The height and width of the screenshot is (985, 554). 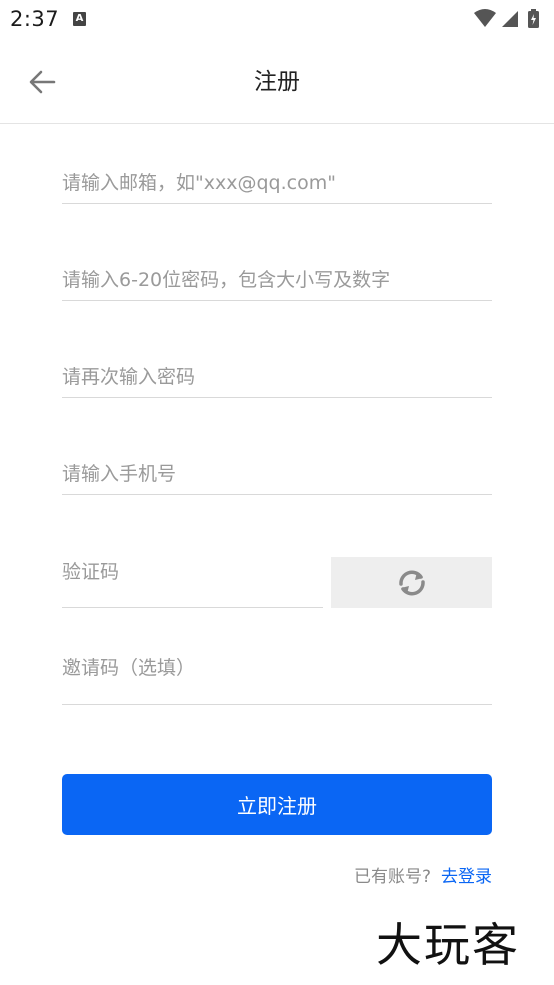 What do you see at coordinates (448, 945) in the screenshot?
I see `watermark-logo: 大玩客` at bounding box center [448, 945].